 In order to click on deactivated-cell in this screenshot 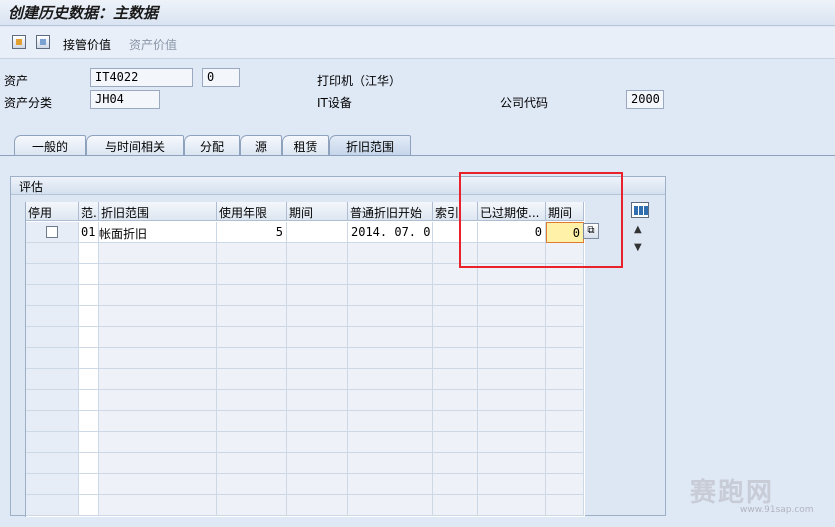, I will do `click(52, 232)`.